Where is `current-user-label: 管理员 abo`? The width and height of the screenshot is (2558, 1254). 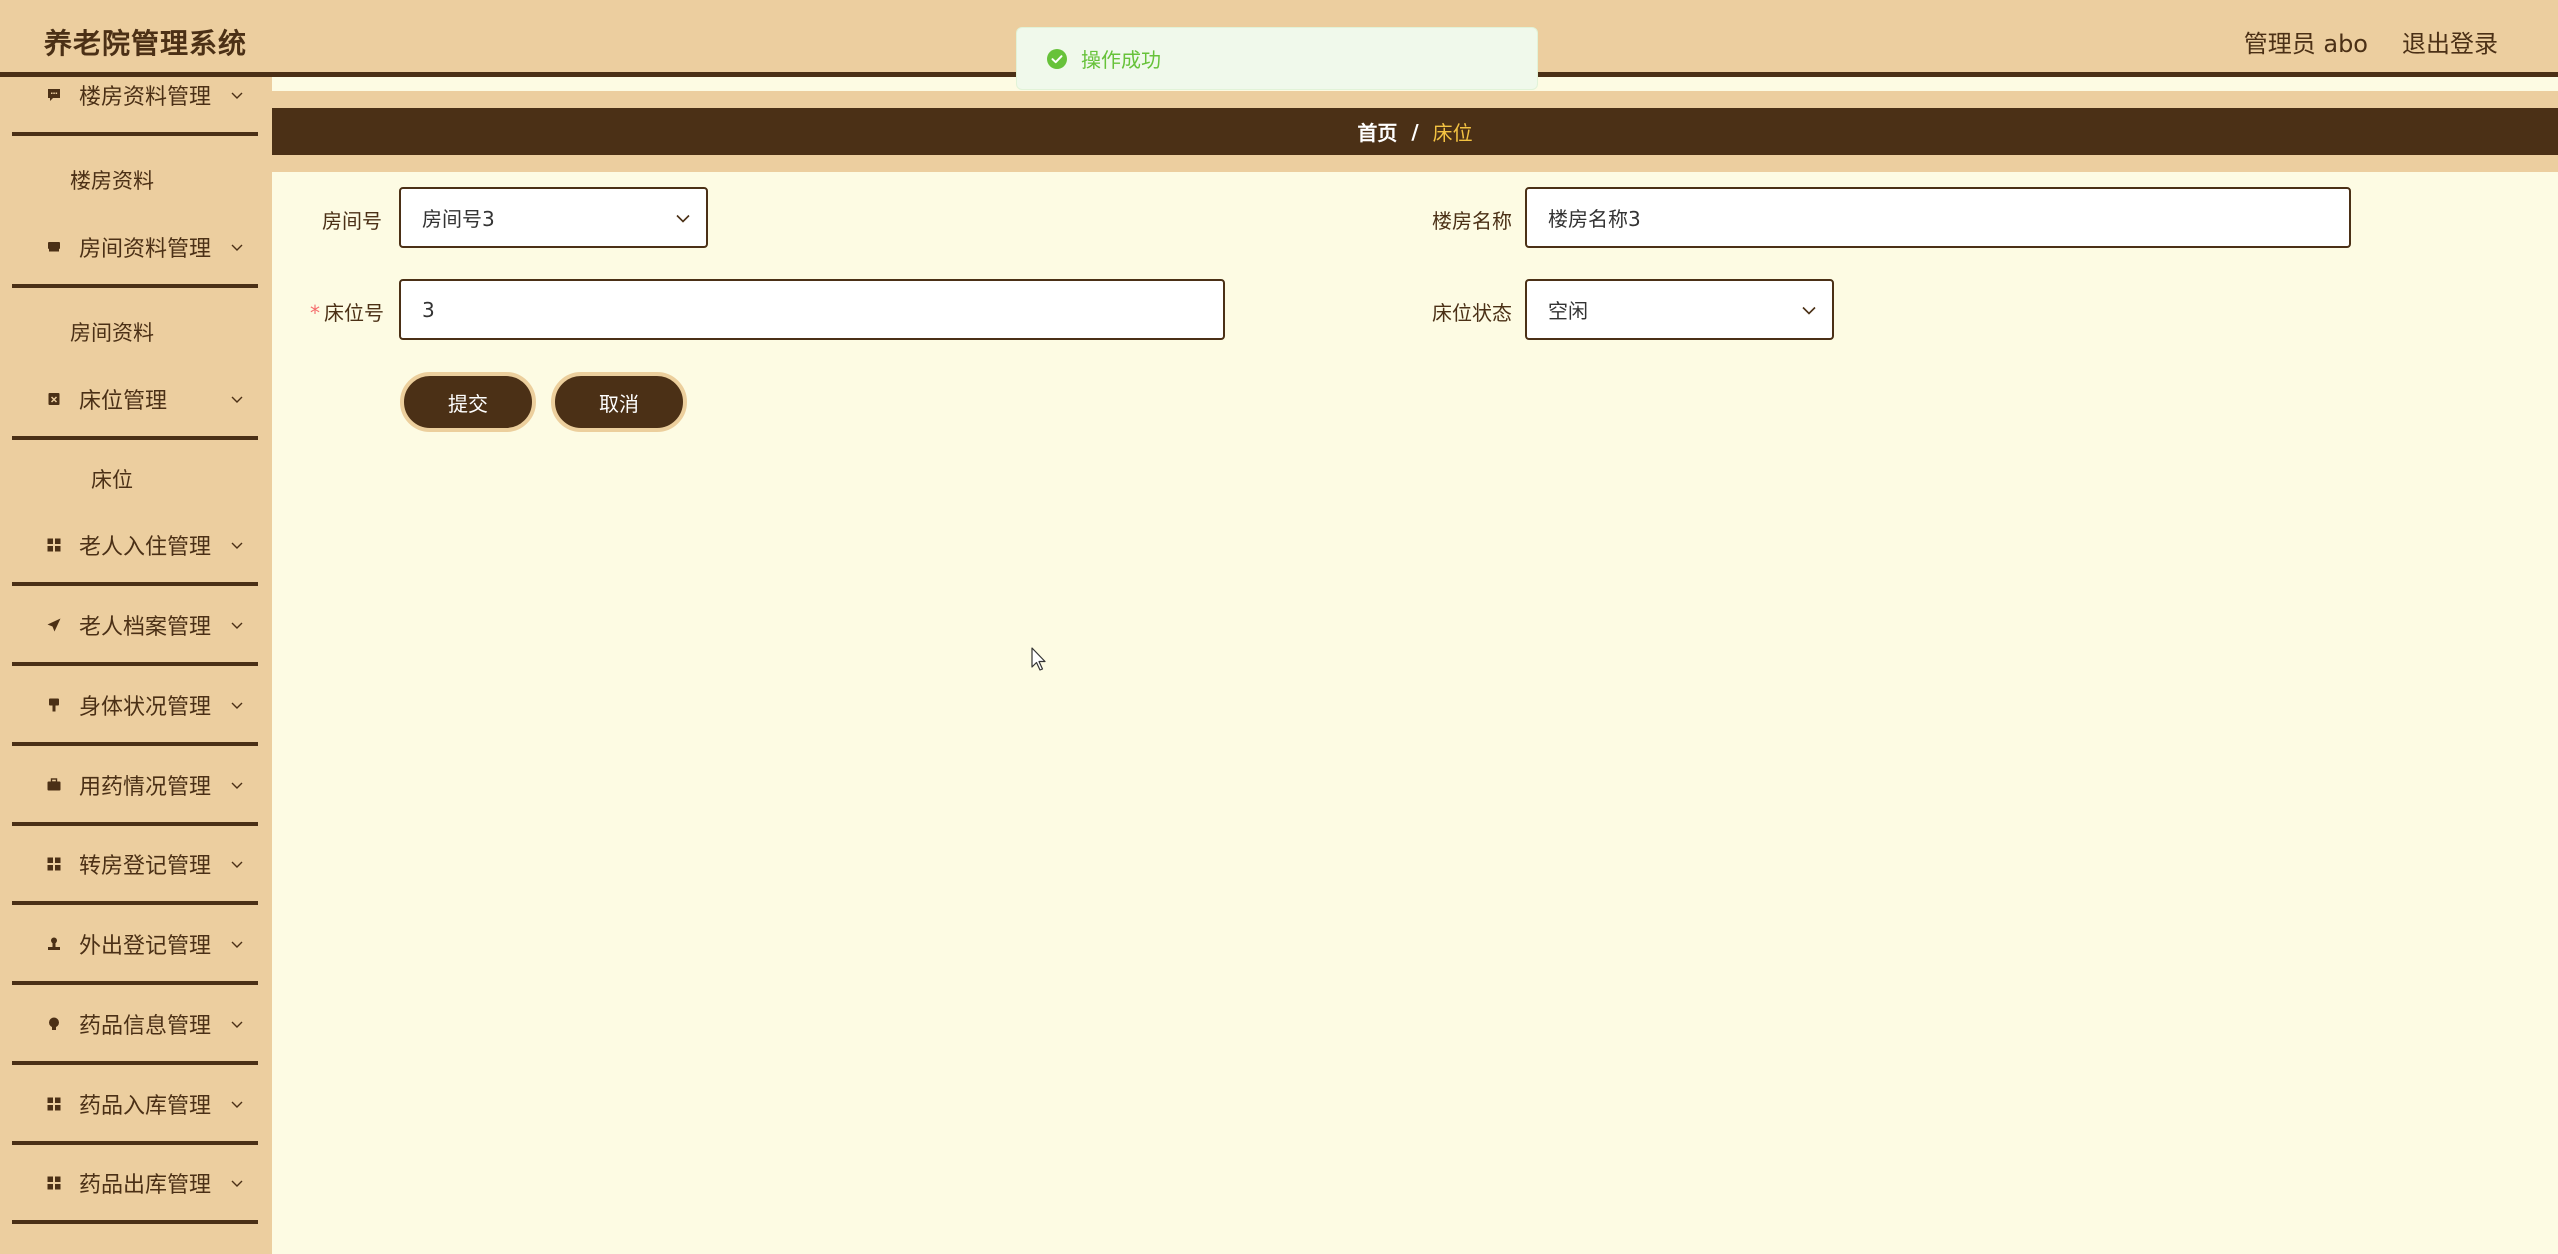
current-user-label: 管理员 abo is located at coordinates (2305, 44).